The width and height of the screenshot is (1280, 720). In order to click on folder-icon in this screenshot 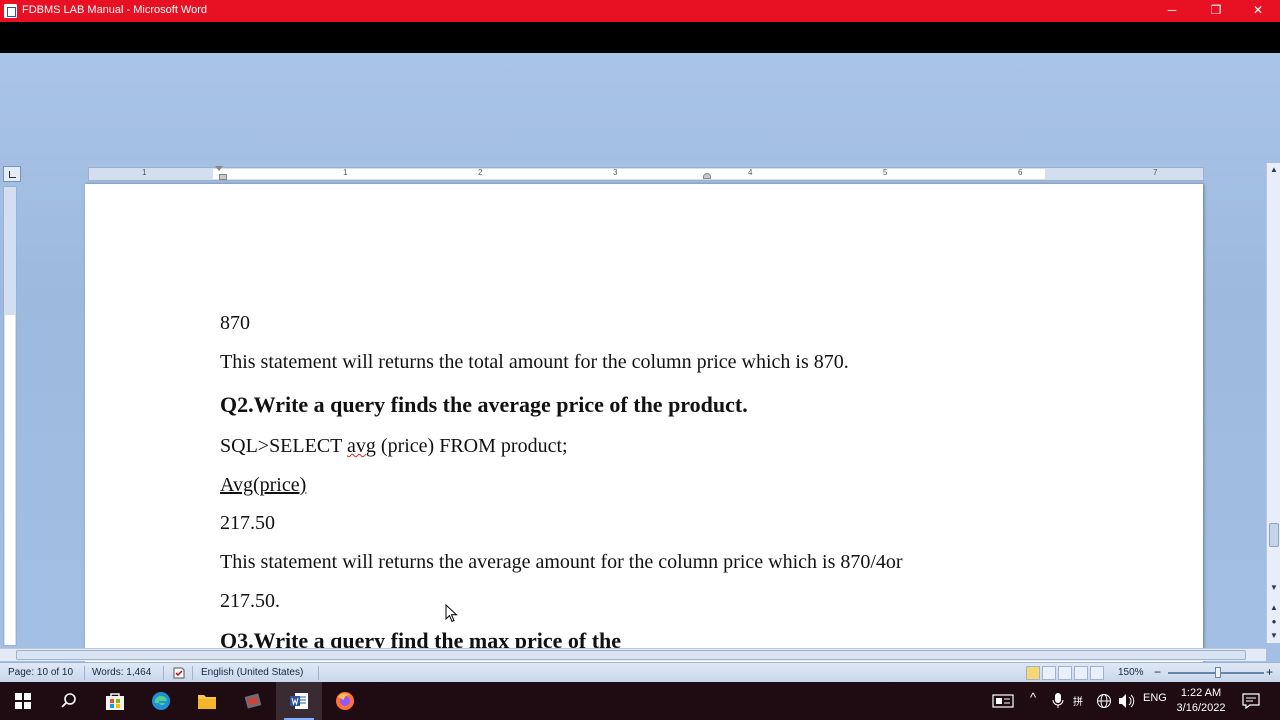, I will do `click(207, 702)`.